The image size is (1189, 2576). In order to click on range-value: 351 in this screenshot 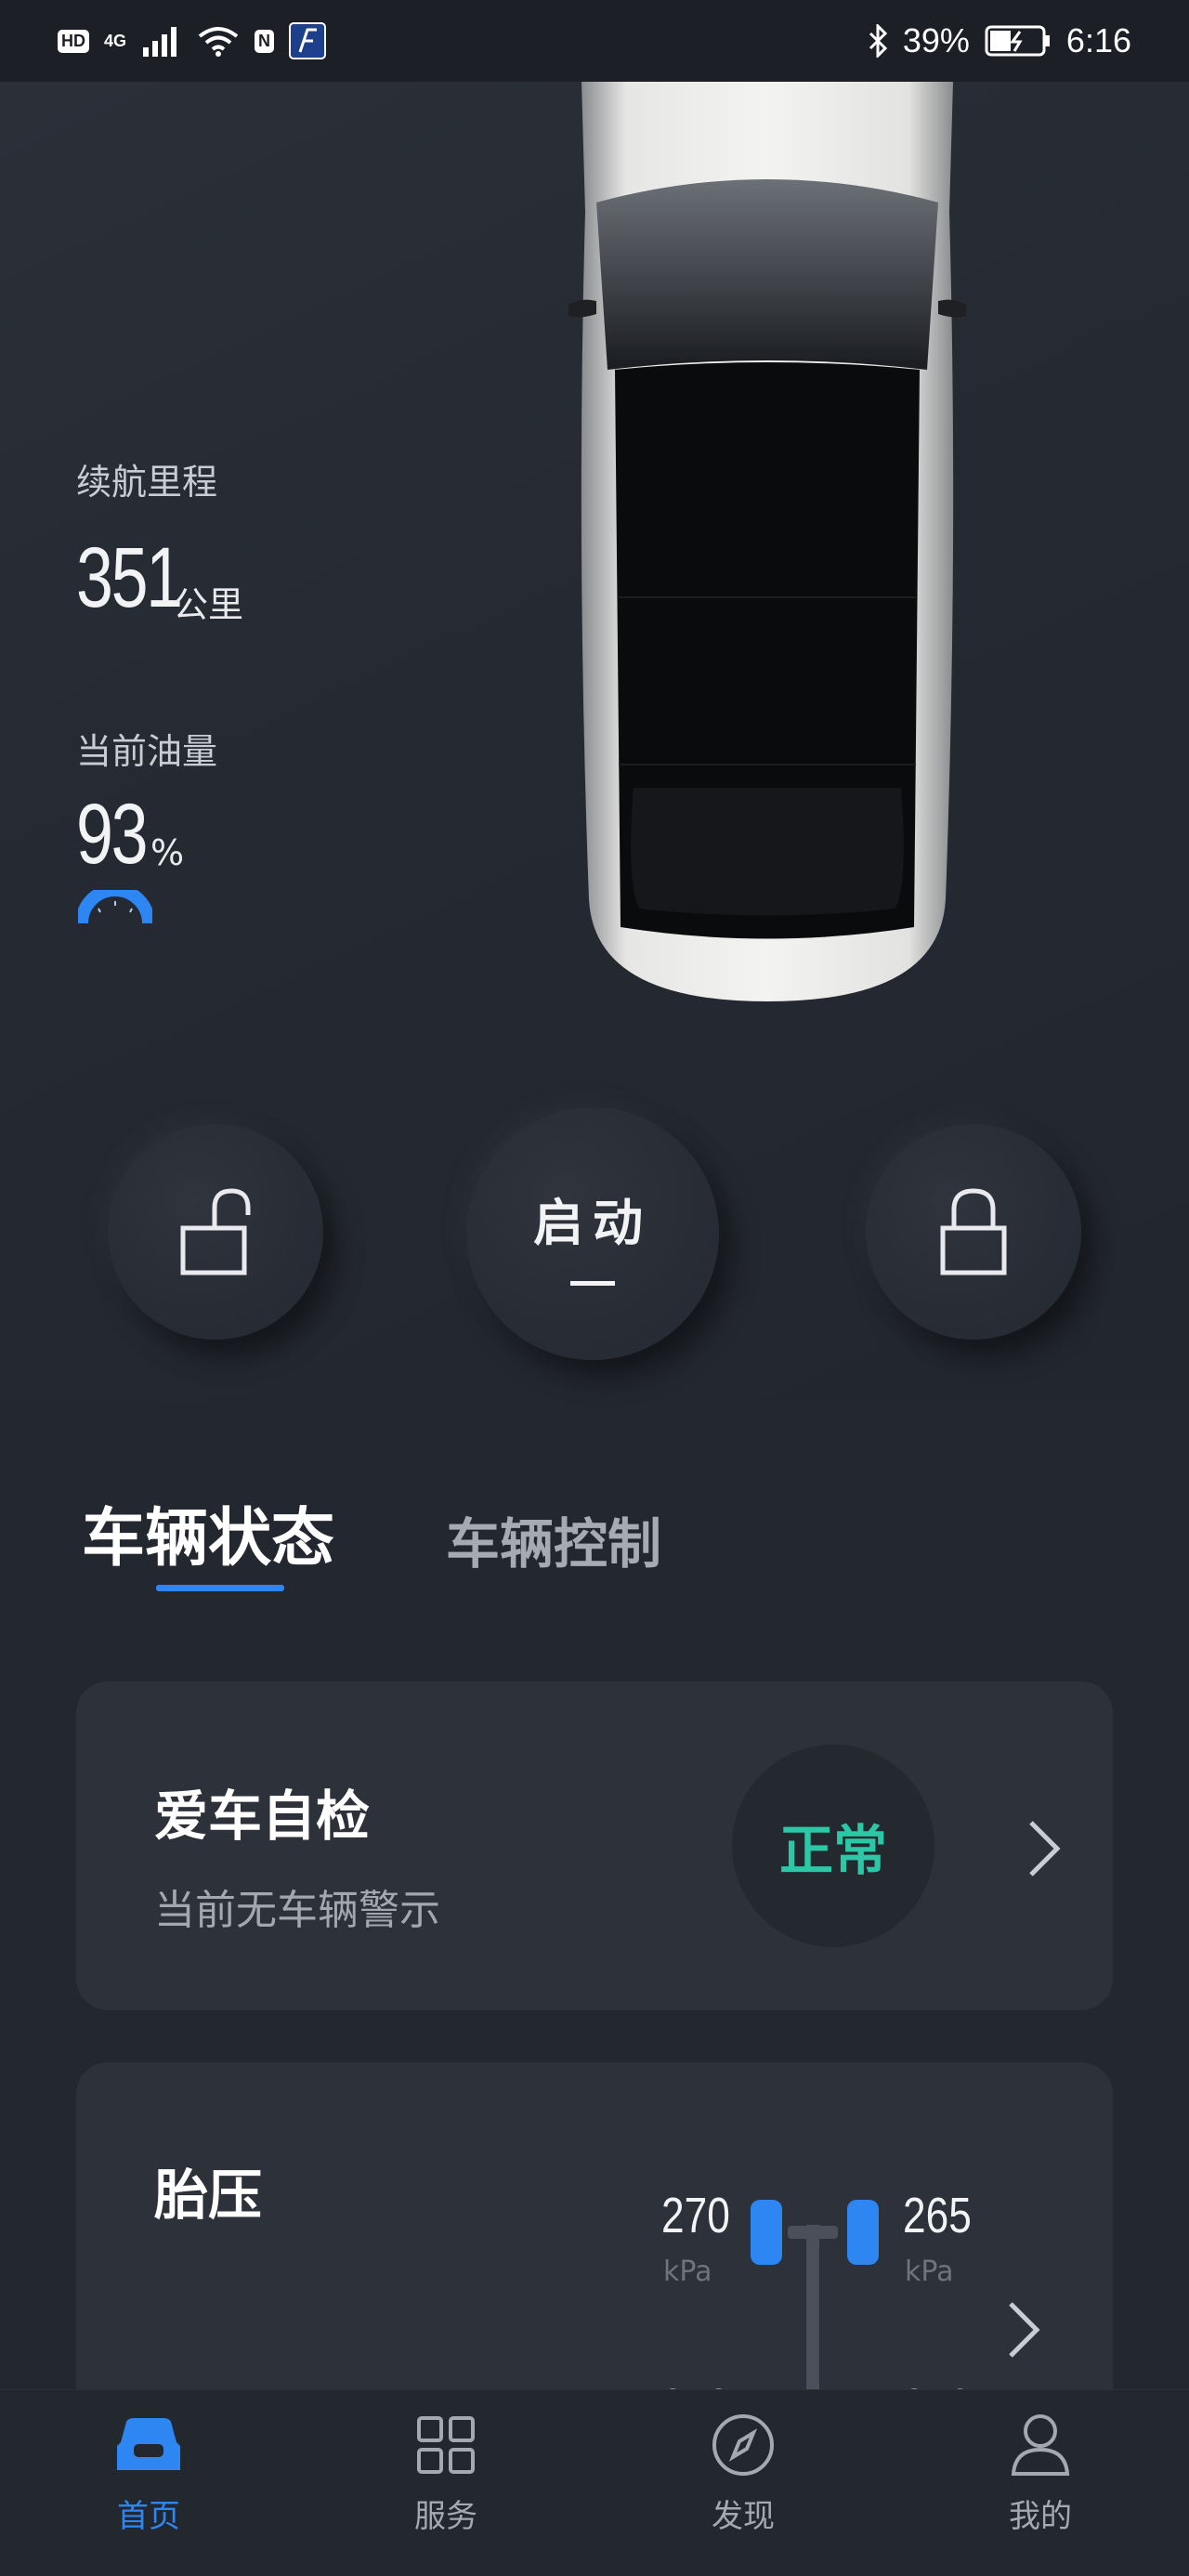, I will do `click(129, 577)`.